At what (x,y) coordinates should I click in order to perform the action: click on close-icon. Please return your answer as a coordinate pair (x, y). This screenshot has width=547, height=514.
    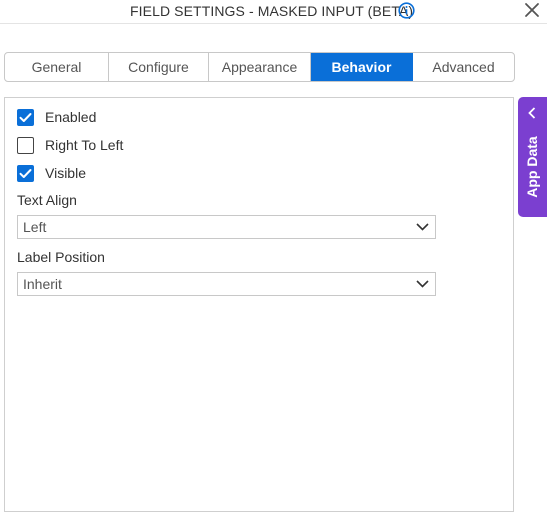
    Looking at the image, I should click on (532, 10).